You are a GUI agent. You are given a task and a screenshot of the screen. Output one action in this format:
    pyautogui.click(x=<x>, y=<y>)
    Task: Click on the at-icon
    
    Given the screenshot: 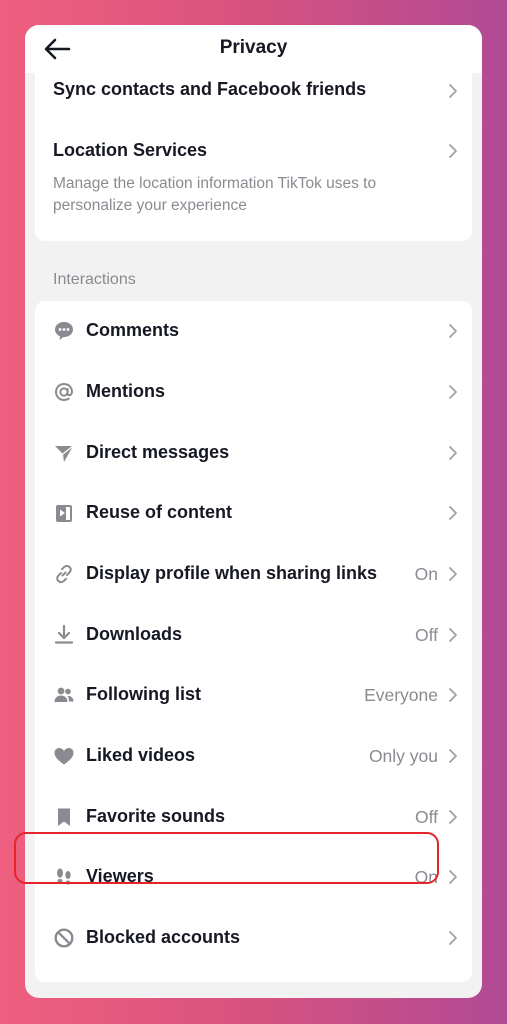 What is the action you would take?
    pyautogui.click(x=63, y=392)
    